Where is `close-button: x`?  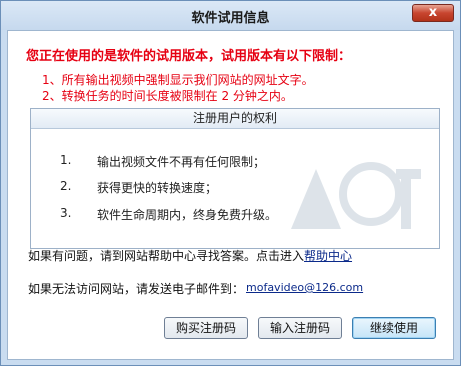 close-button: x is located at coordinates (433, 13).